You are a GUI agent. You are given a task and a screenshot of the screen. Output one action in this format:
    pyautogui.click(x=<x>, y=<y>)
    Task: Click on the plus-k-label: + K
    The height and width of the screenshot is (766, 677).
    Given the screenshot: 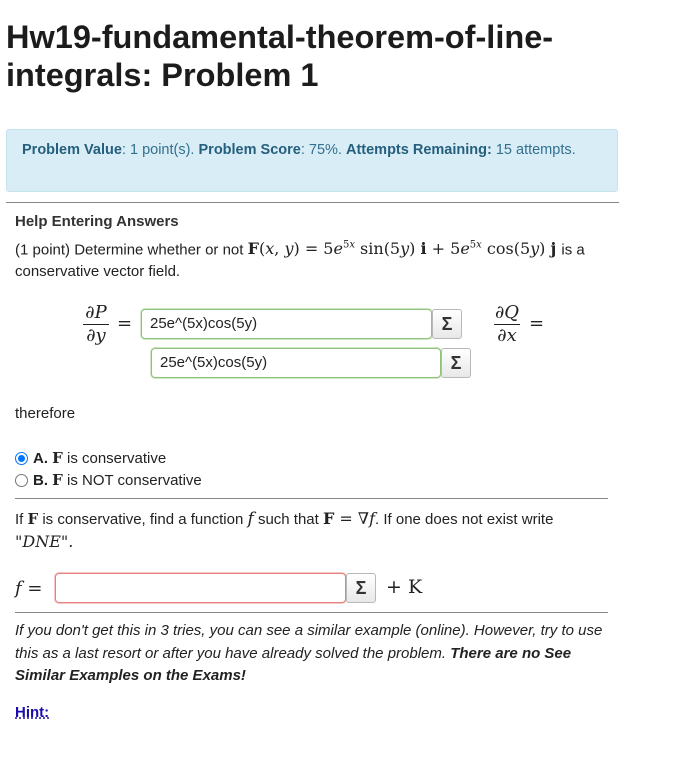 What is the action you would take?
    pyautogui.click(x=404, y=587)
    